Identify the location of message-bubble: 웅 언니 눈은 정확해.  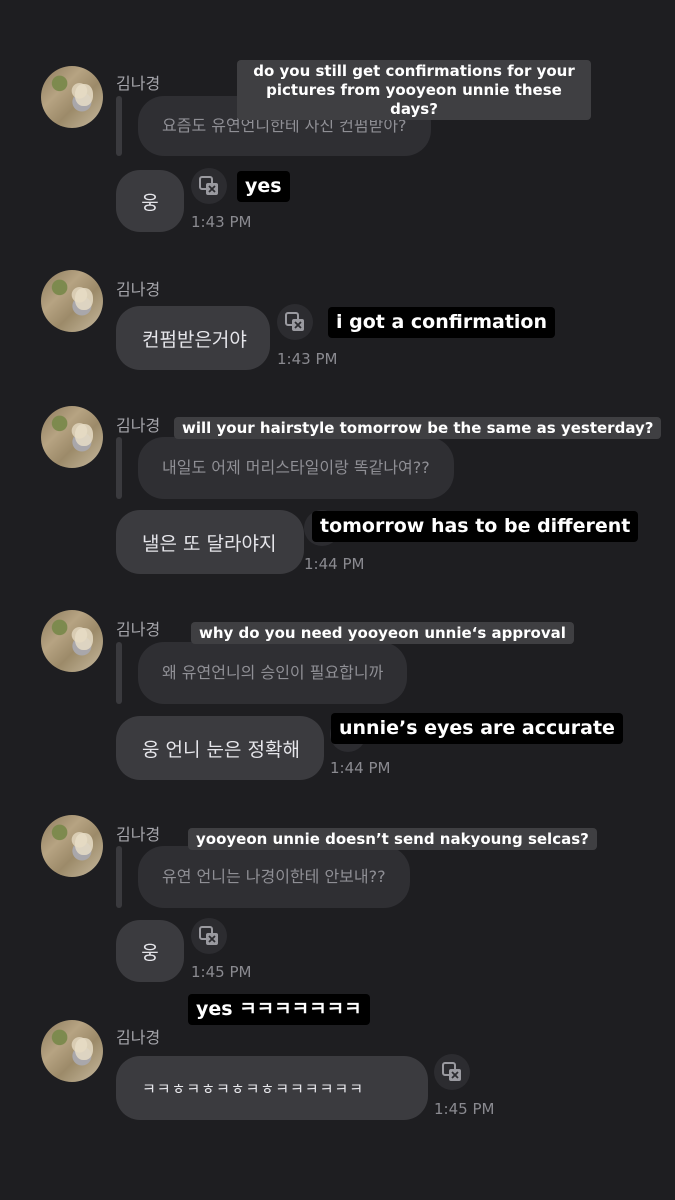
(220, 748).